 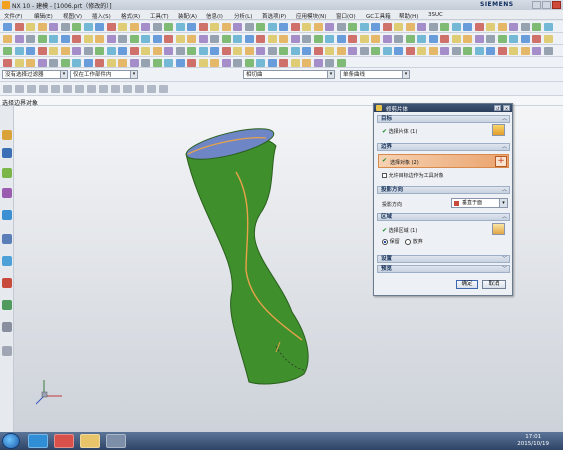 What do you see at coordinates (289, 74) in the screenshot?
I see `curve-rule-combo: 相切曲 ▾` at bounding box center [289, 74].